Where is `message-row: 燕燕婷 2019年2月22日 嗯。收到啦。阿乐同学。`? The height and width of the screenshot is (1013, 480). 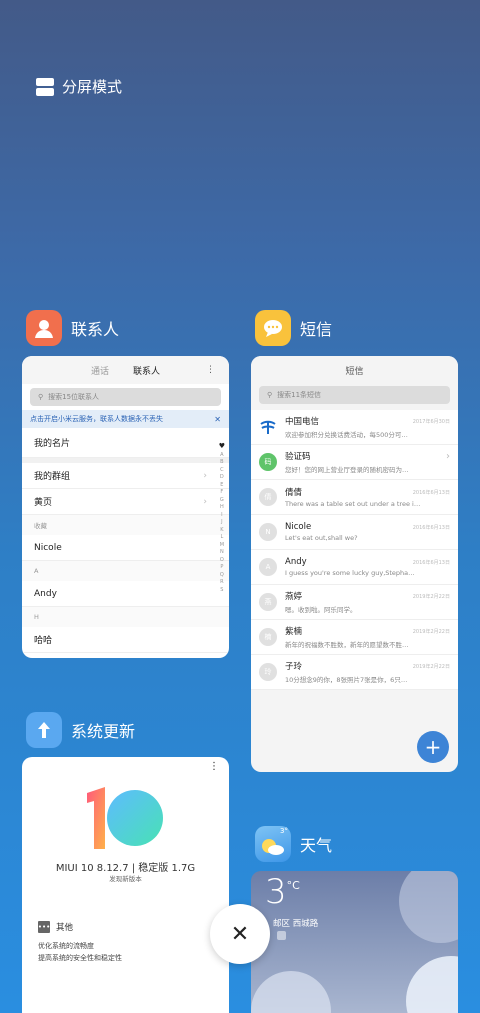 message-row: 燕燕婷 2019年2月22日 嗯。收到啦。阿乐同学。 is located at coordinates (354, 602).